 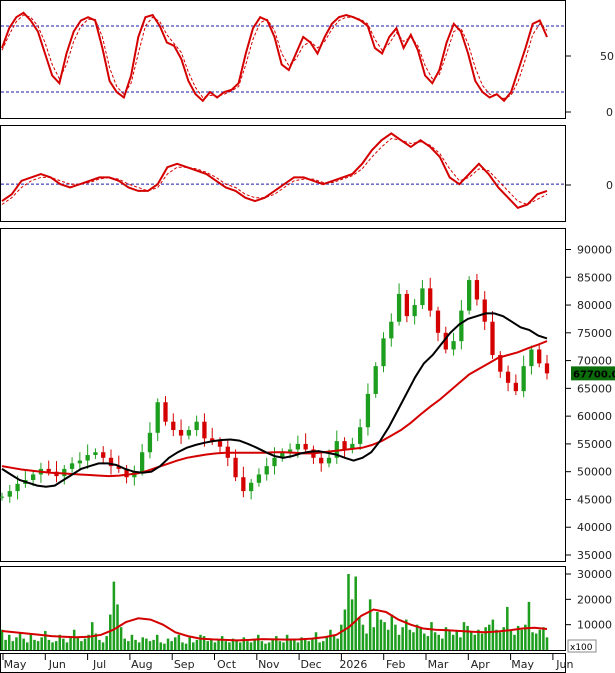 What do you see at coordinates (594, 599) in the screenshot?
I see `volume-tick-label: 20000` at bounding box center [594, 599].